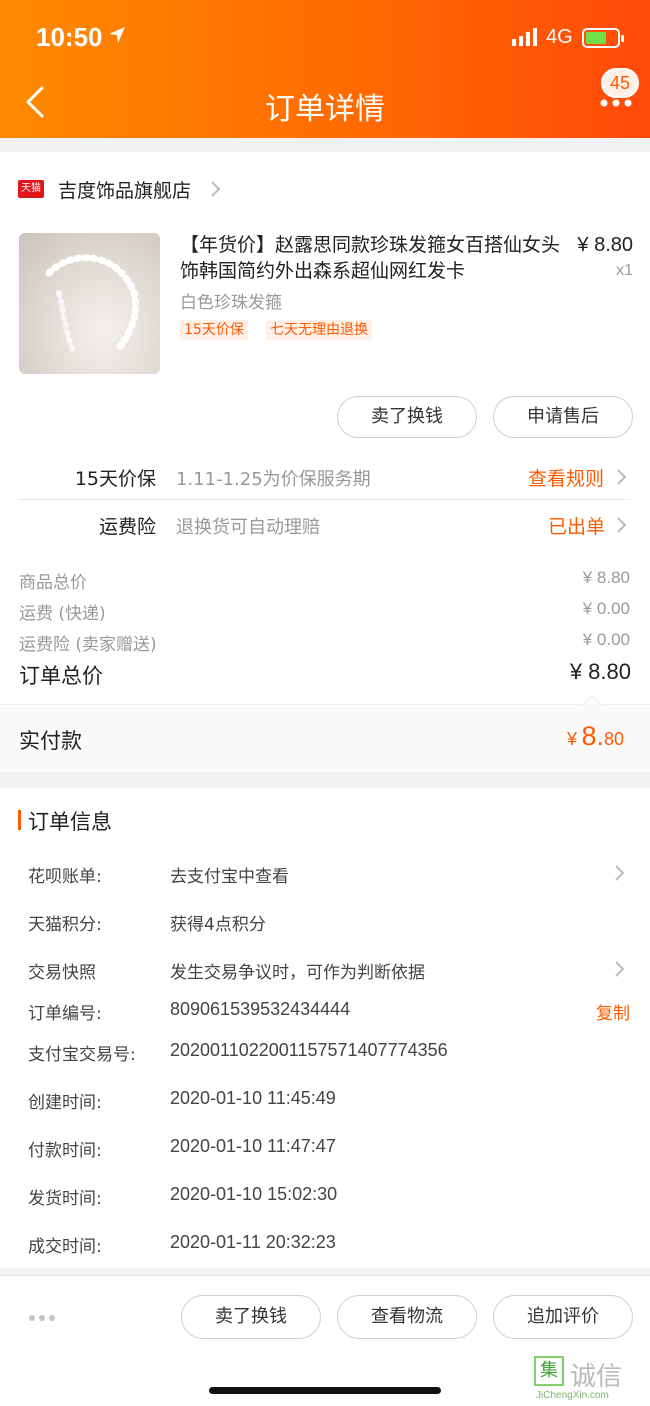 Image resolution: width=650 pixels, height=1406 pixels. I want to click on network-type: 4G, so click(559, 37).